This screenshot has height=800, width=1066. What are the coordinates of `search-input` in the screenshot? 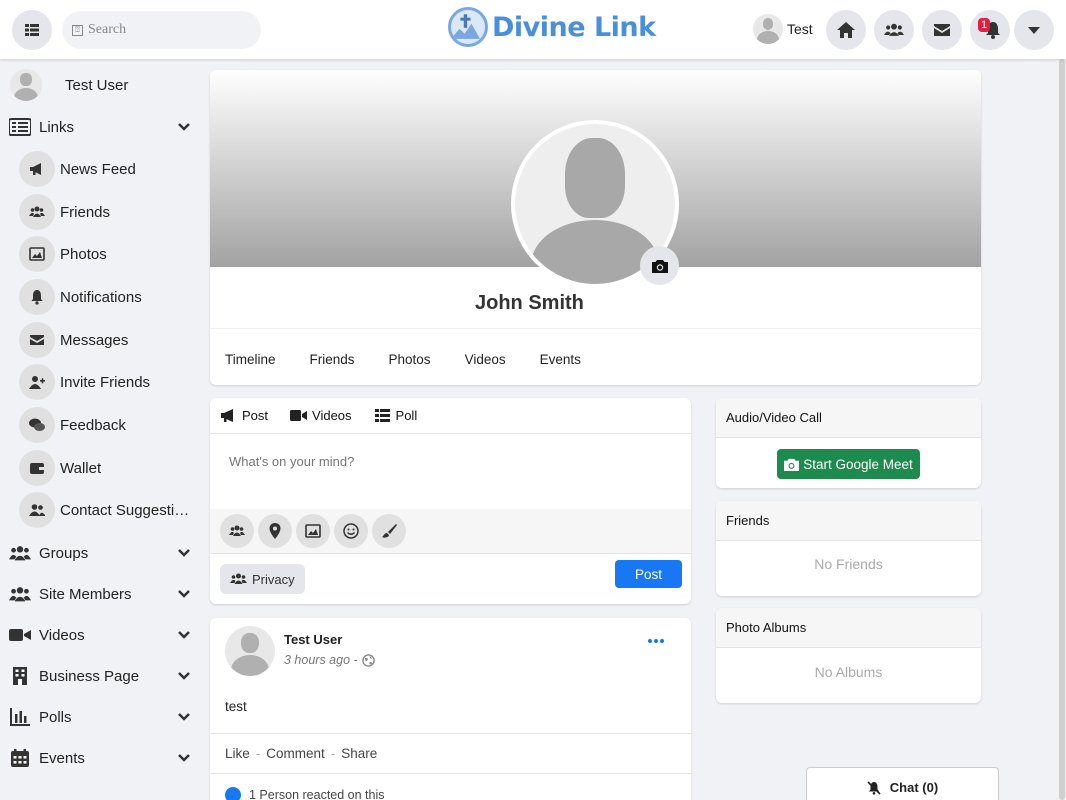 It's located at (163, 30).